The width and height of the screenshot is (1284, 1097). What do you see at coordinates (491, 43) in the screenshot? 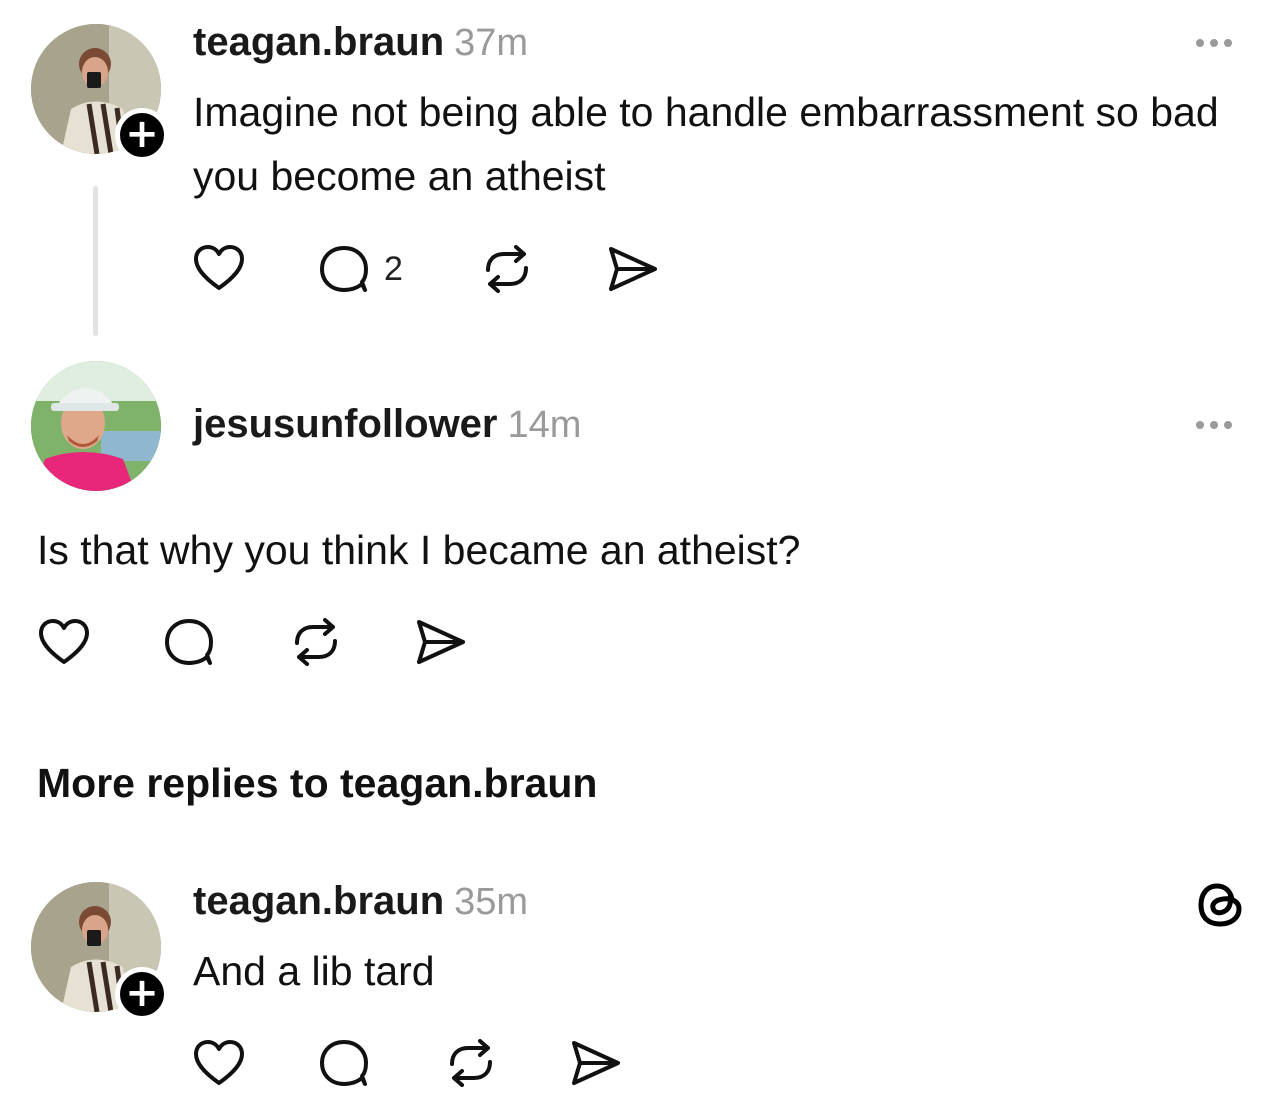
I see `timestamp: 37m` at bounding box center [491, 43].